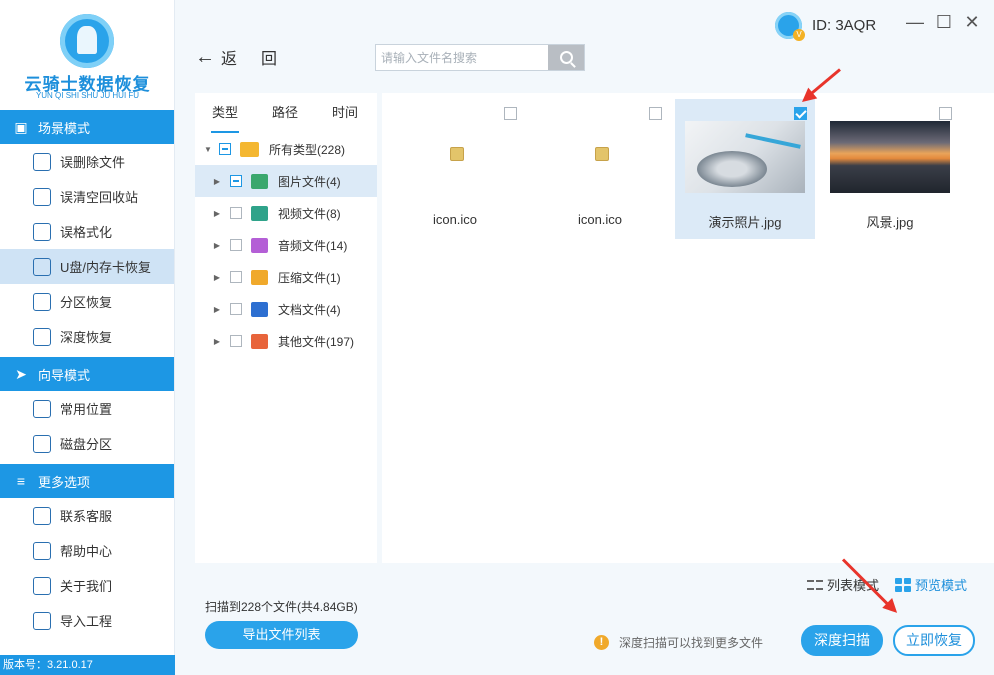 Image resolution: width=994 pixels, height=675 pixels. I want to click on back-button: ← 返 回, so click(236, 57).